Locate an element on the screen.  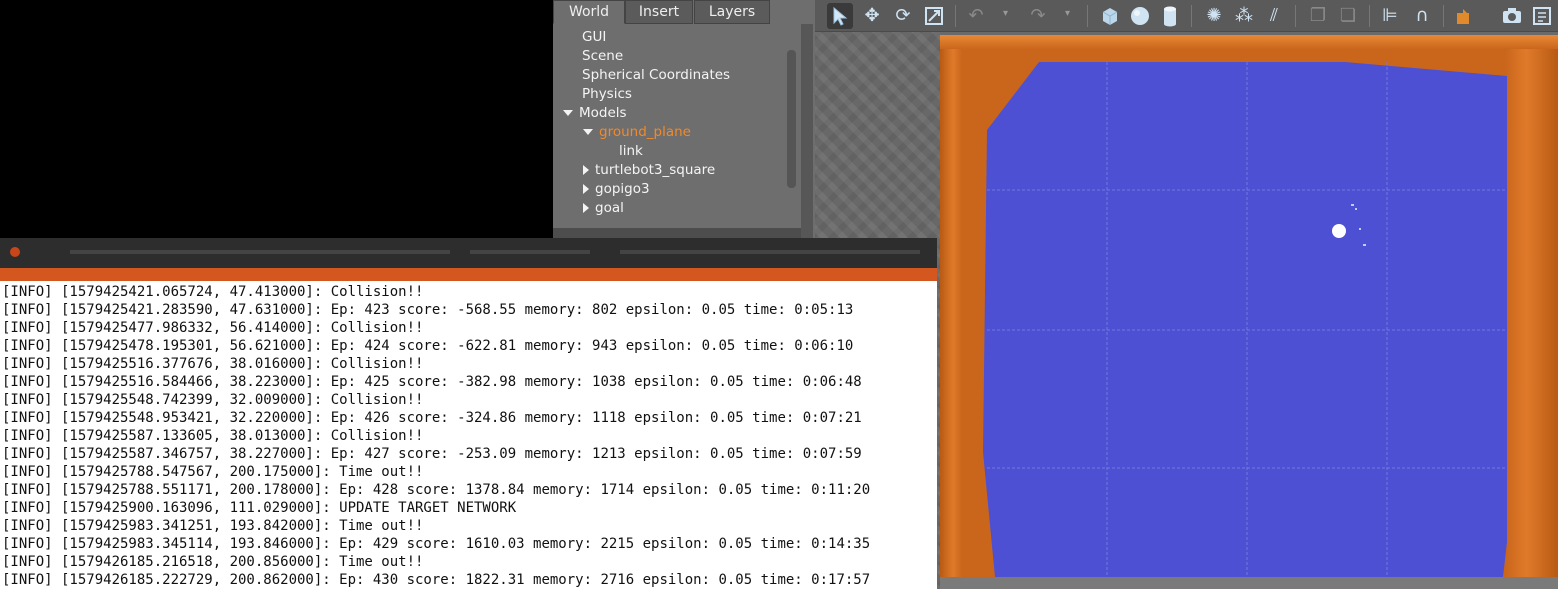
align-icon: ⊫ is located at coordinates (1390, 16).